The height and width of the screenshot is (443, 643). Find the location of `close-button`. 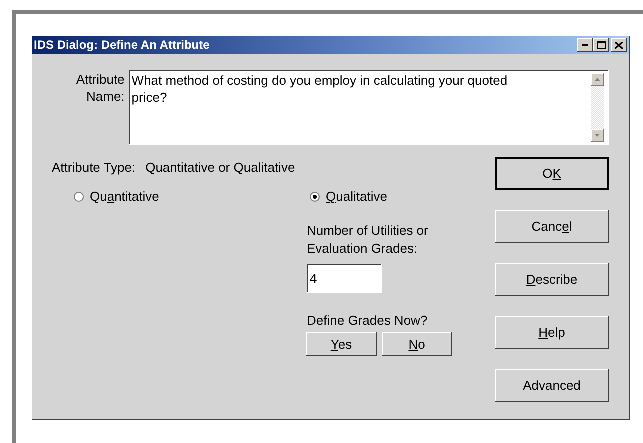

close-button is located at coordinates (619, 45).